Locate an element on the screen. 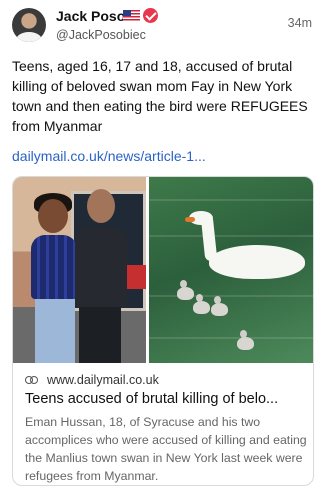 This screenshot has width=326, height=500. author-handle: @JackPosobiec is located at coordinates (101, 35).